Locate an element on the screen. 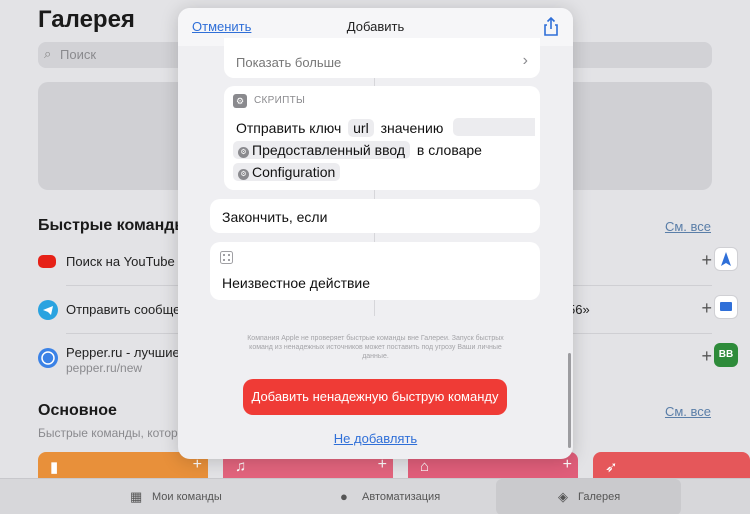  see-all-link-quick: См. все is located at coordinates (688, 226).